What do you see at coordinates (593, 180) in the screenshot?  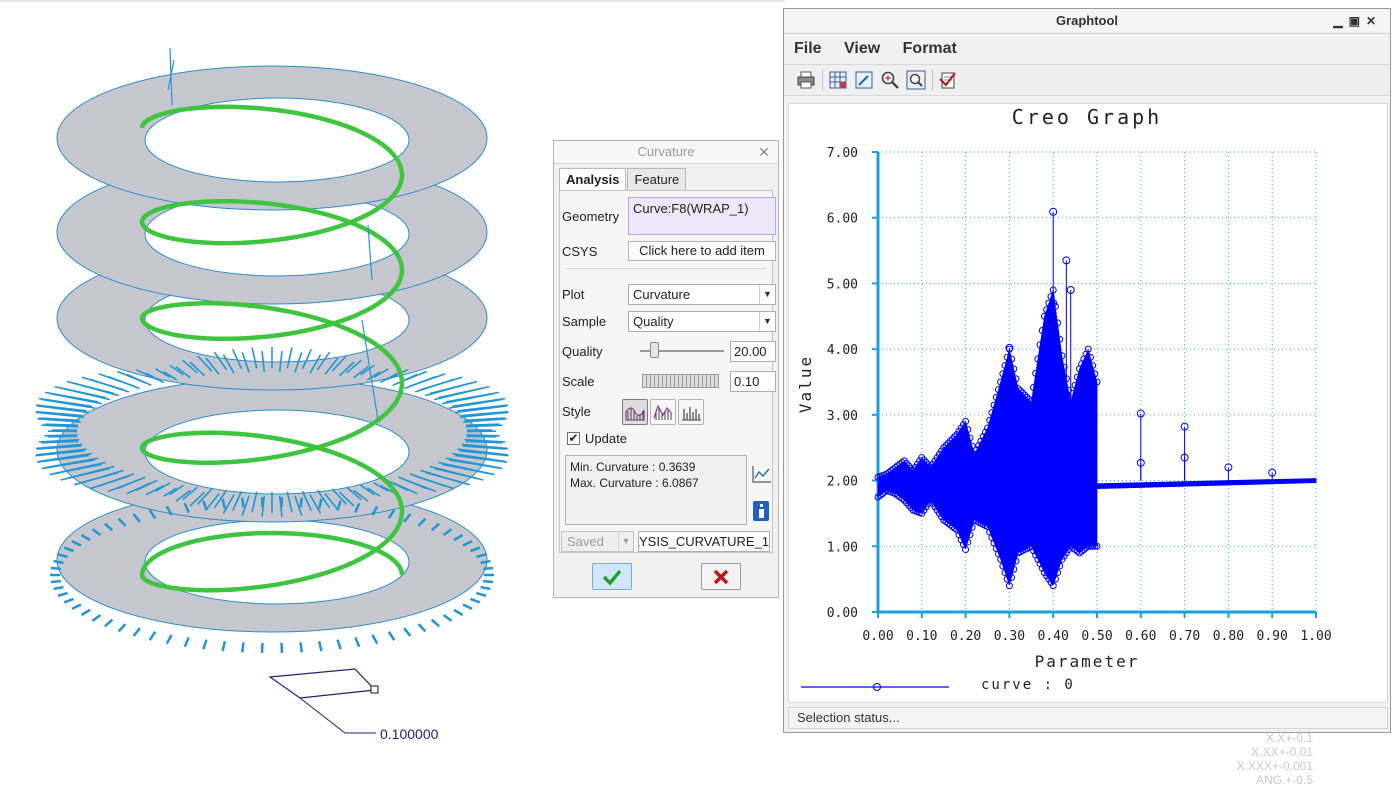 I see `tab-analysis: Analysis` at bounding box center [593, 180].